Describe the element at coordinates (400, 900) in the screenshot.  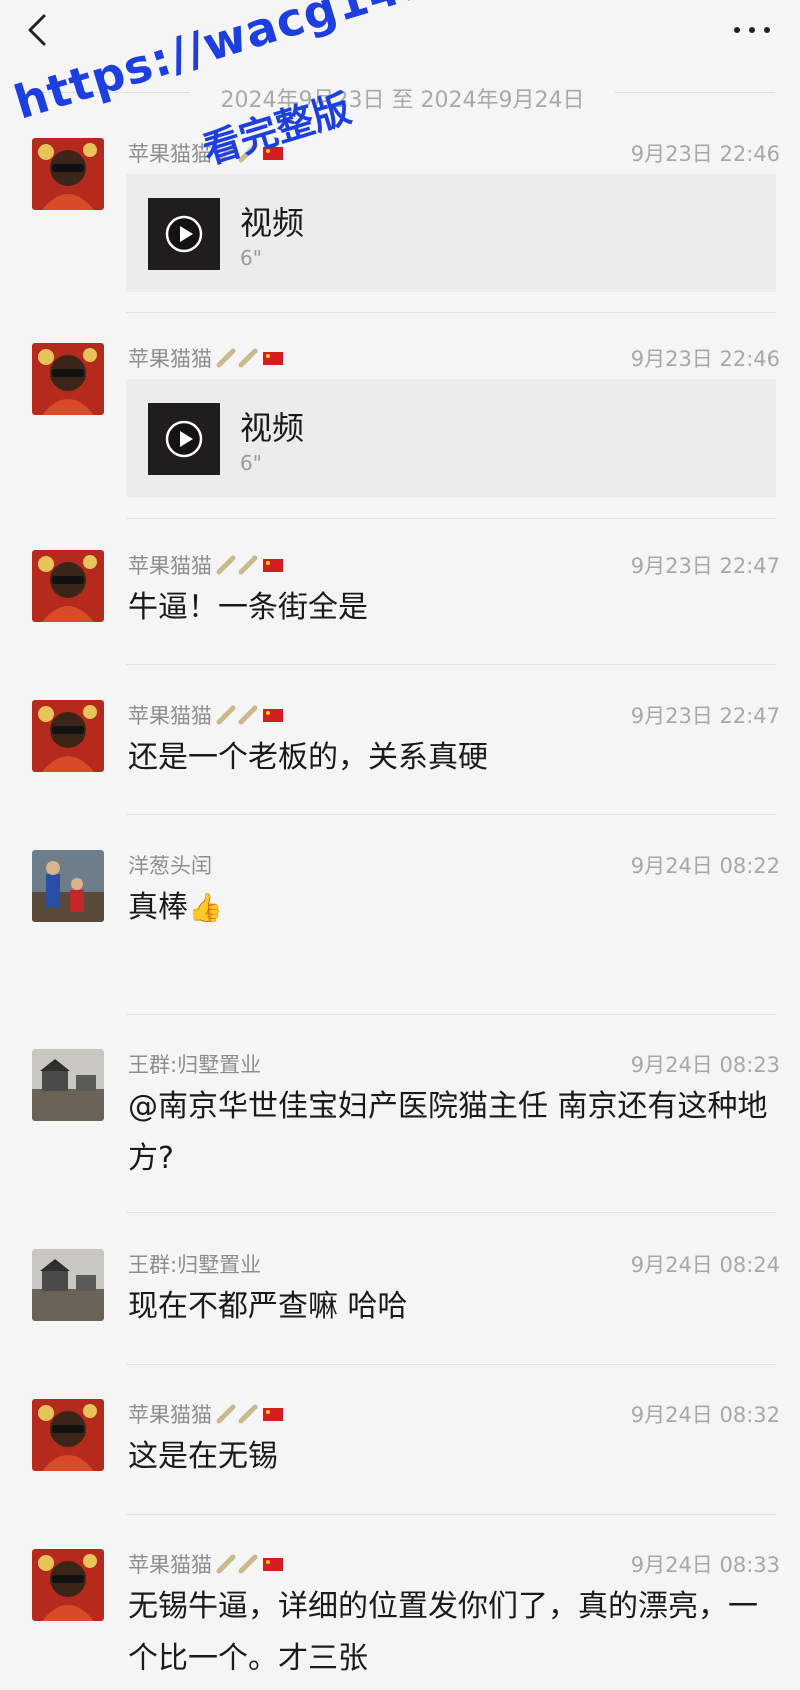
I see `message-item: 洋葱头闰 9月24日 08:22 真棒👍` at that location.